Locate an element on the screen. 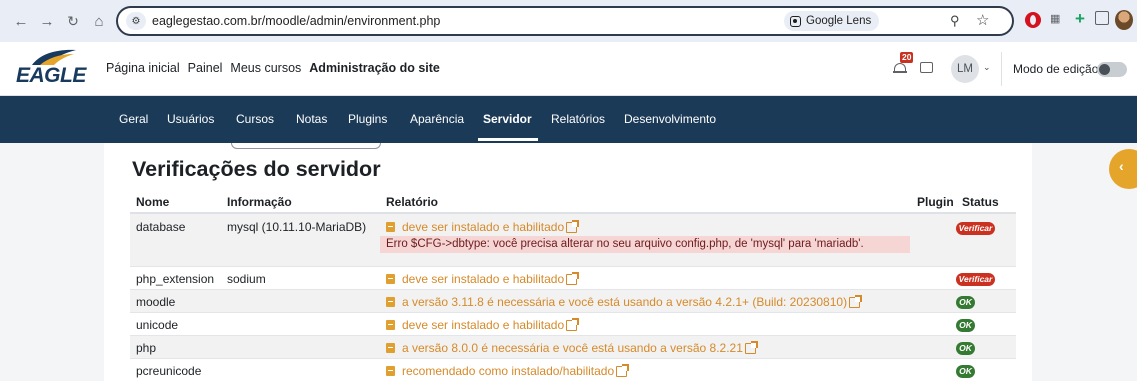  tab-development: Desenvolvimento is located at coordinates (670, 119).